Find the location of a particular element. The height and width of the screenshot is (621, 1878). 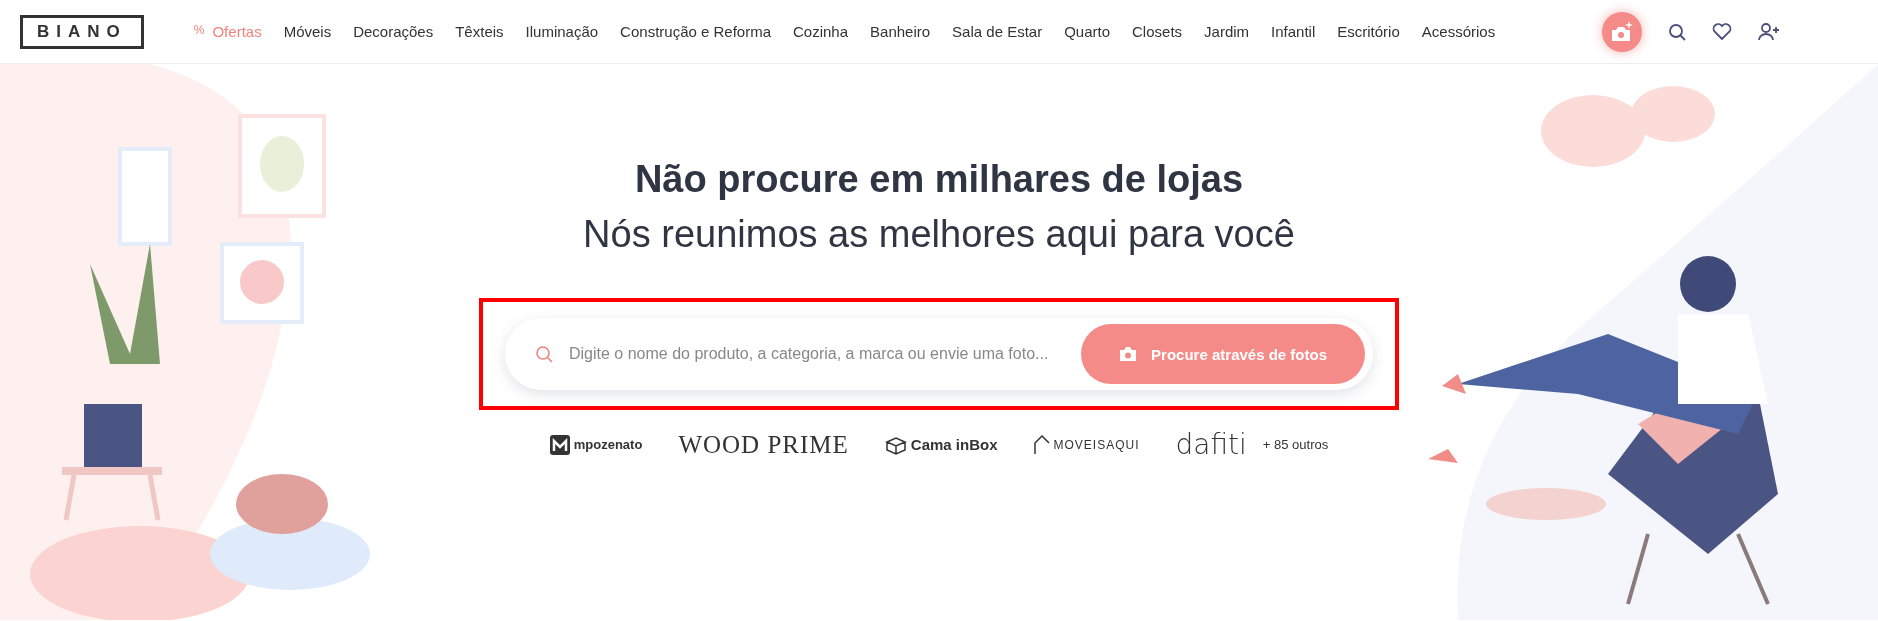

nav-link: Banheiro is located at coordinates (900, 31).